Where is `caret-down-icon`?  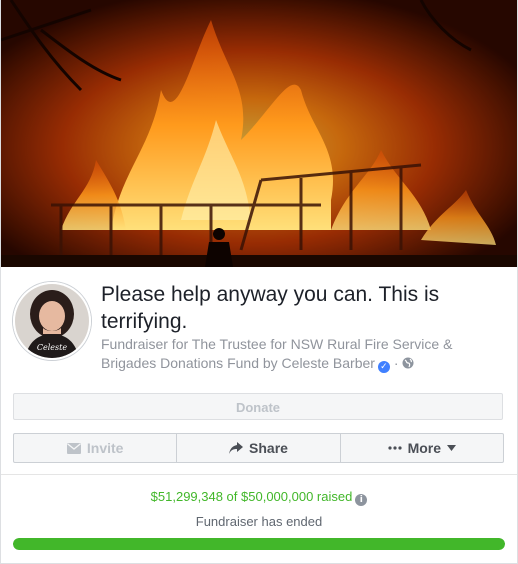 caret-down-icon is located at coordinates (452, 448).